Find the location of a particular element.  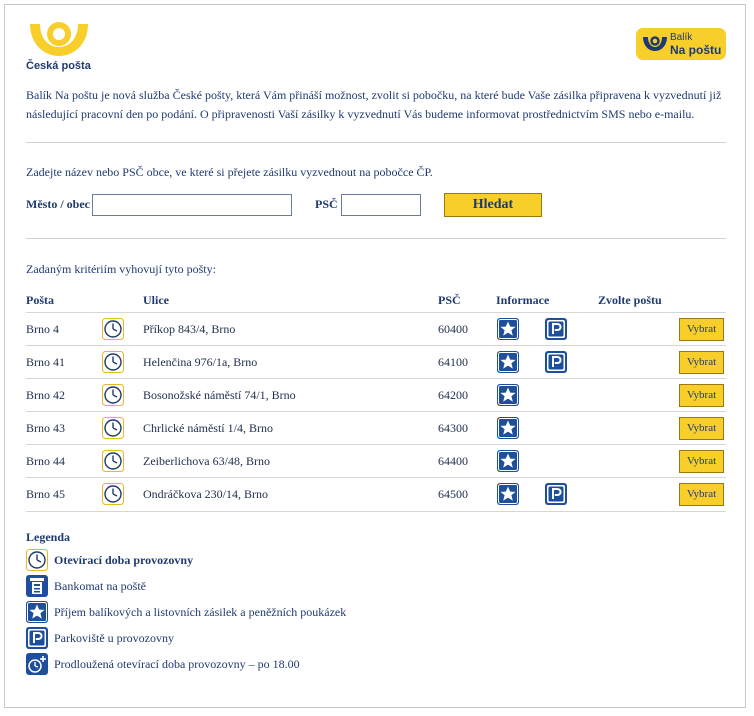

legend-title: Legenda is located at coordinates (48, 537).